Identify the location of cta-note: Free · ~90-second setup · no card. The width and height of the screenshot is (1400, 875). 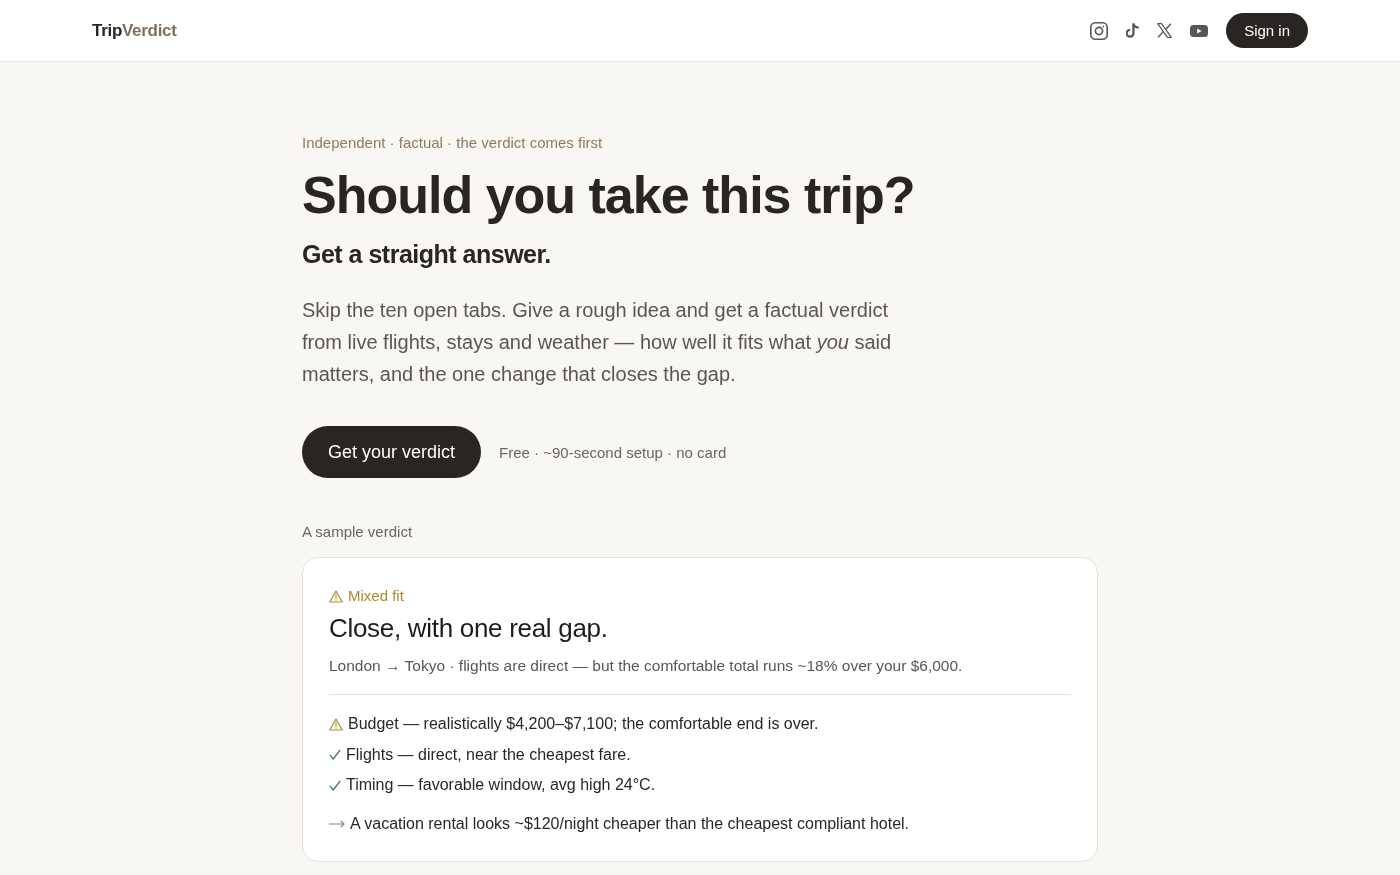
(613, 452).